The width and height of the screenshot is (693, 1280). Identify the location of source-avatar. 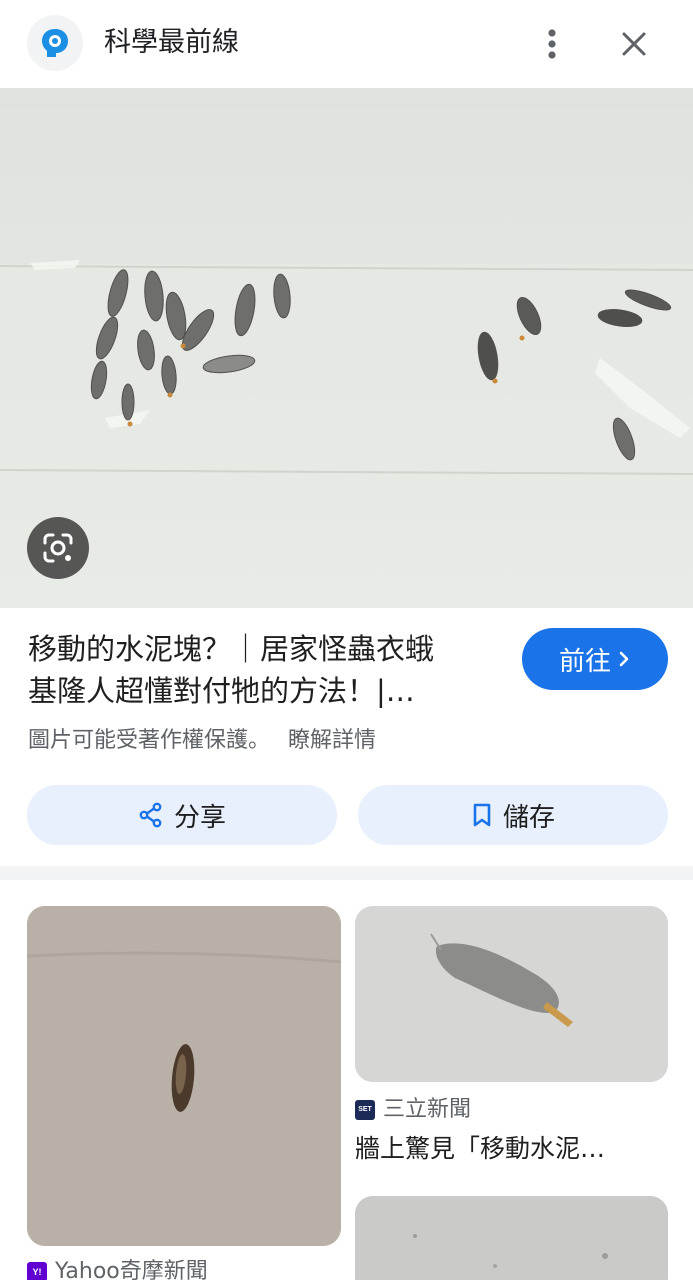
(55, 43).